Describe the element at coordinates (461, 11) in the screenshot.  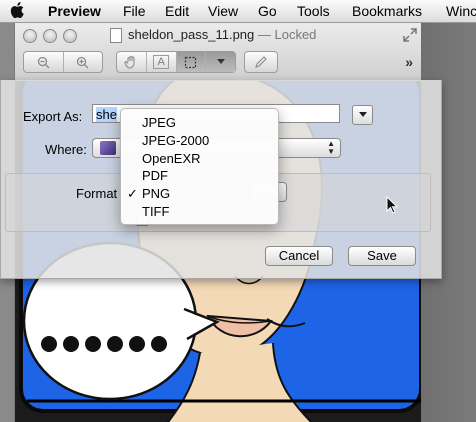
I see `menu-window: Winc` at that location.